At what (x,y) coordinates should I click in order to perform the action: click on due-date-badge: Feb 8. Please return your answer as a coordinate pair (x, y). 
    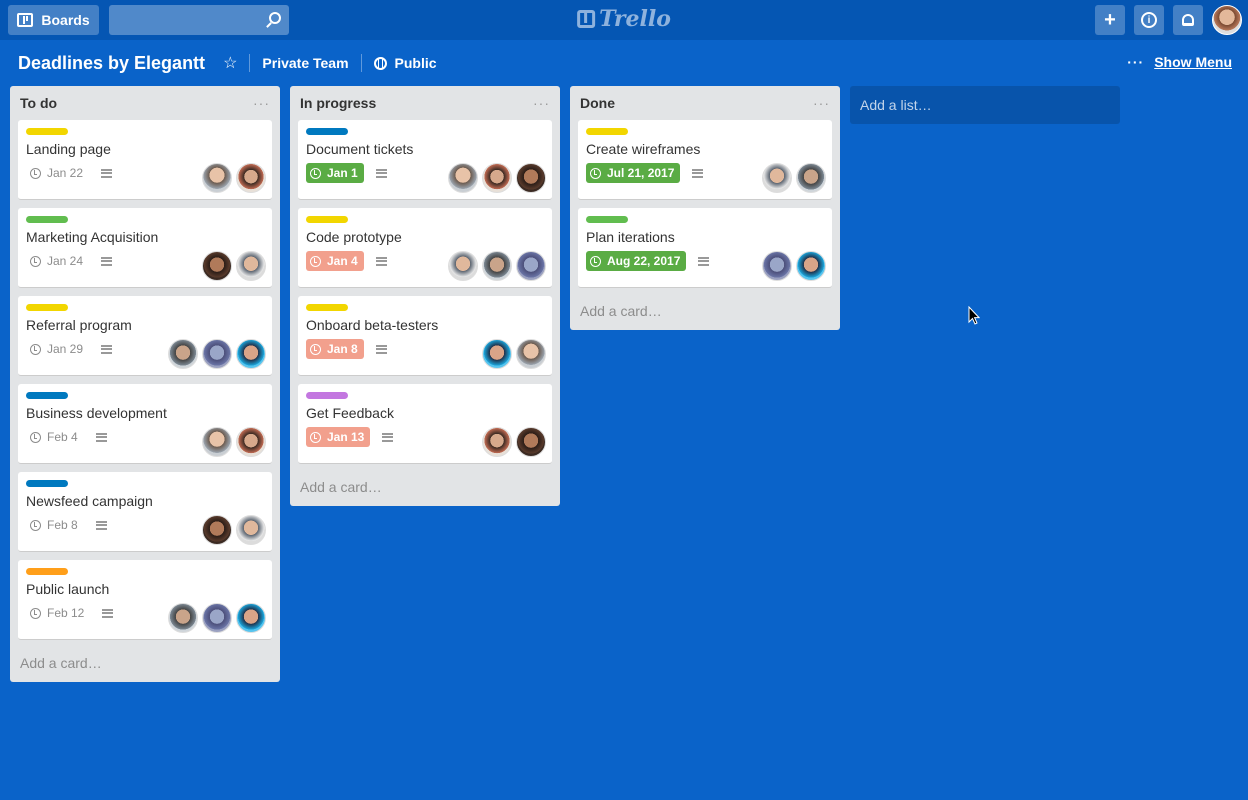
    Looking at the image, I should click on (55, 525).